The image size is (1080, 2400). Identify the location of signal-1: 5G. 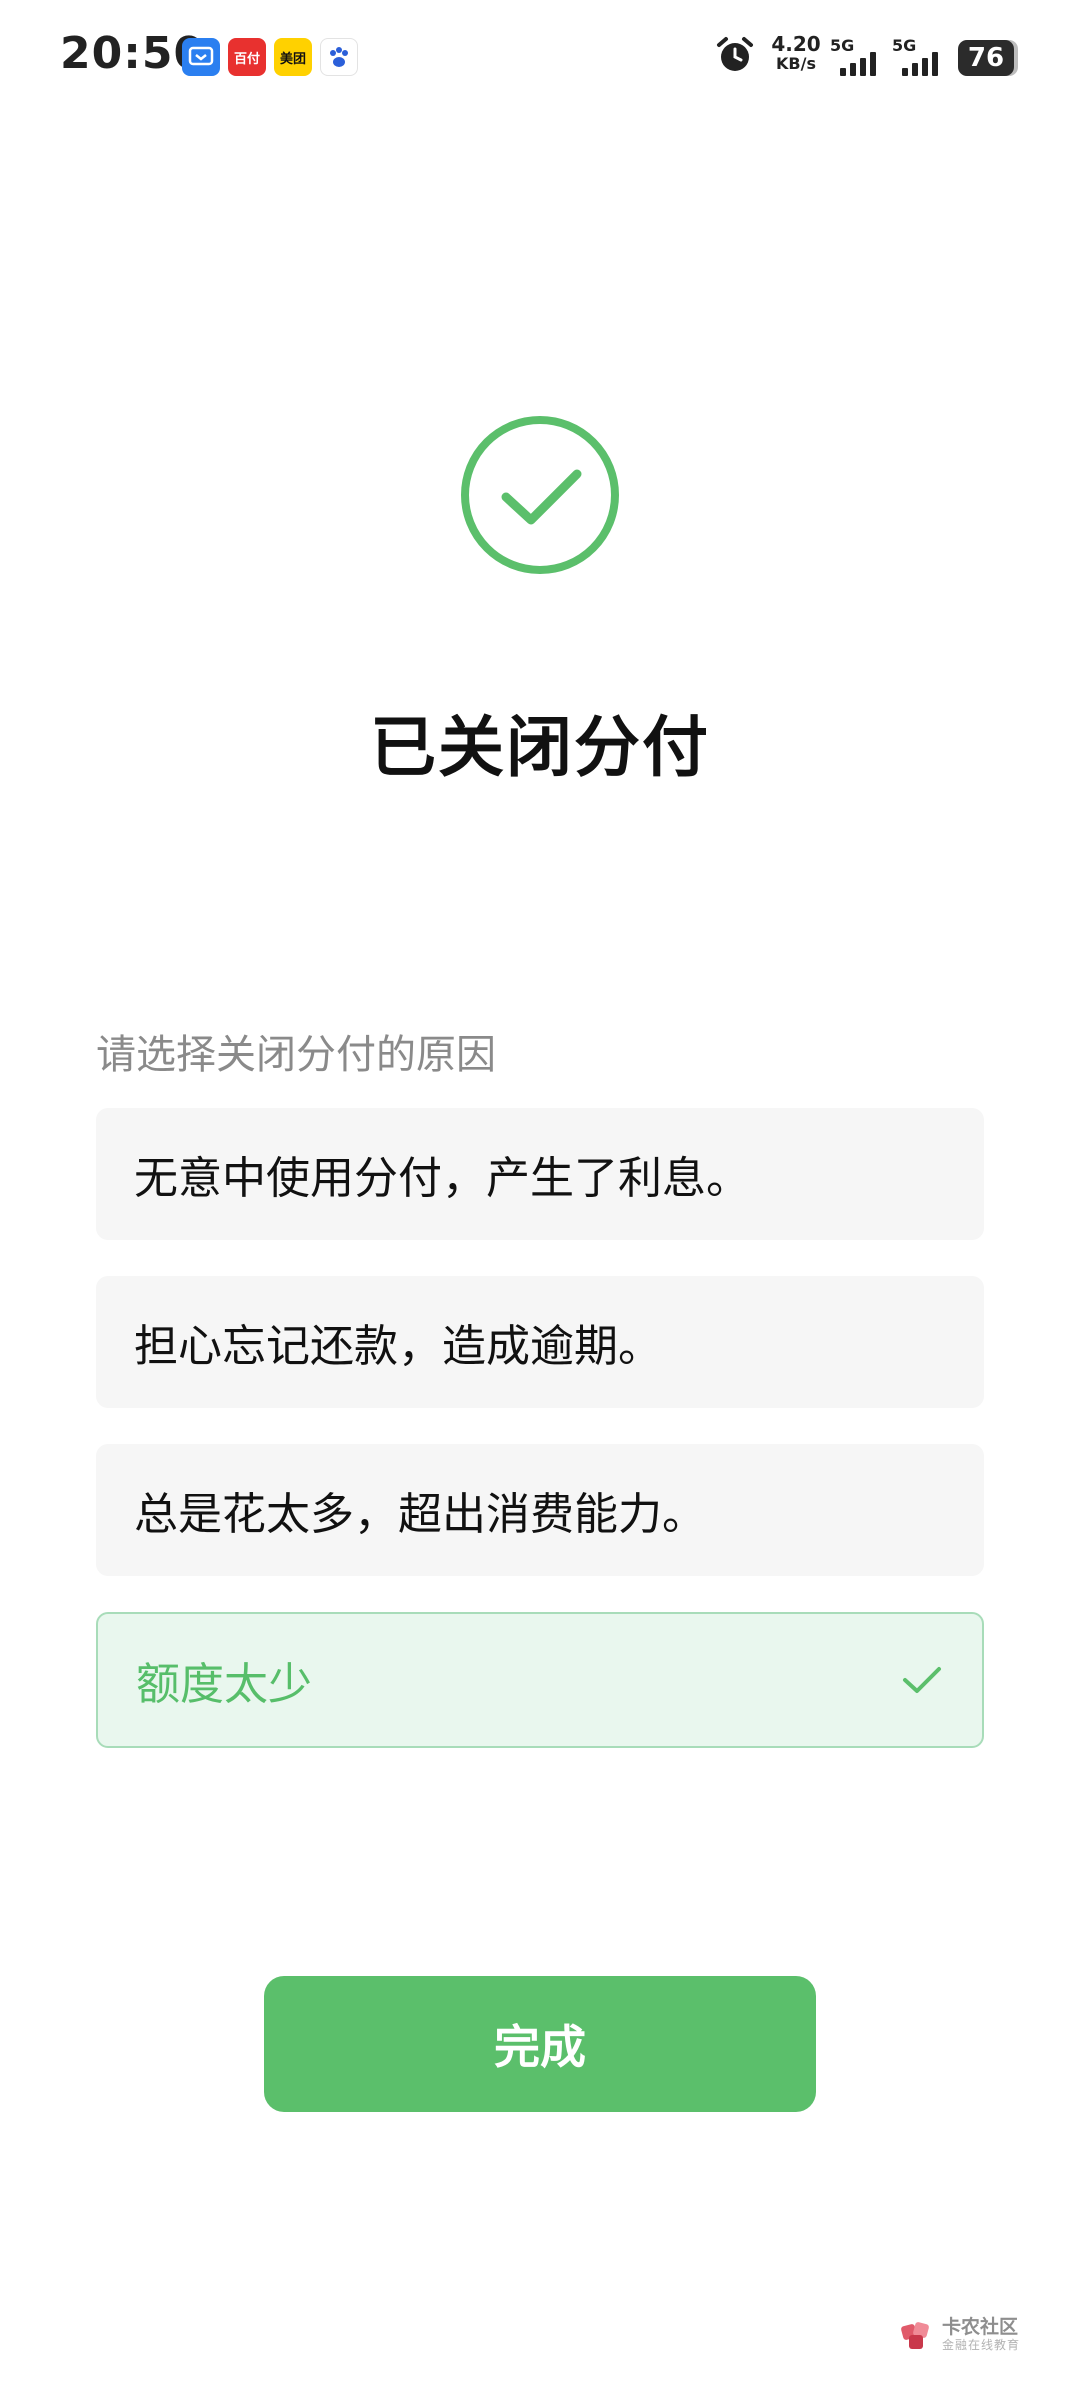
(858, 58).